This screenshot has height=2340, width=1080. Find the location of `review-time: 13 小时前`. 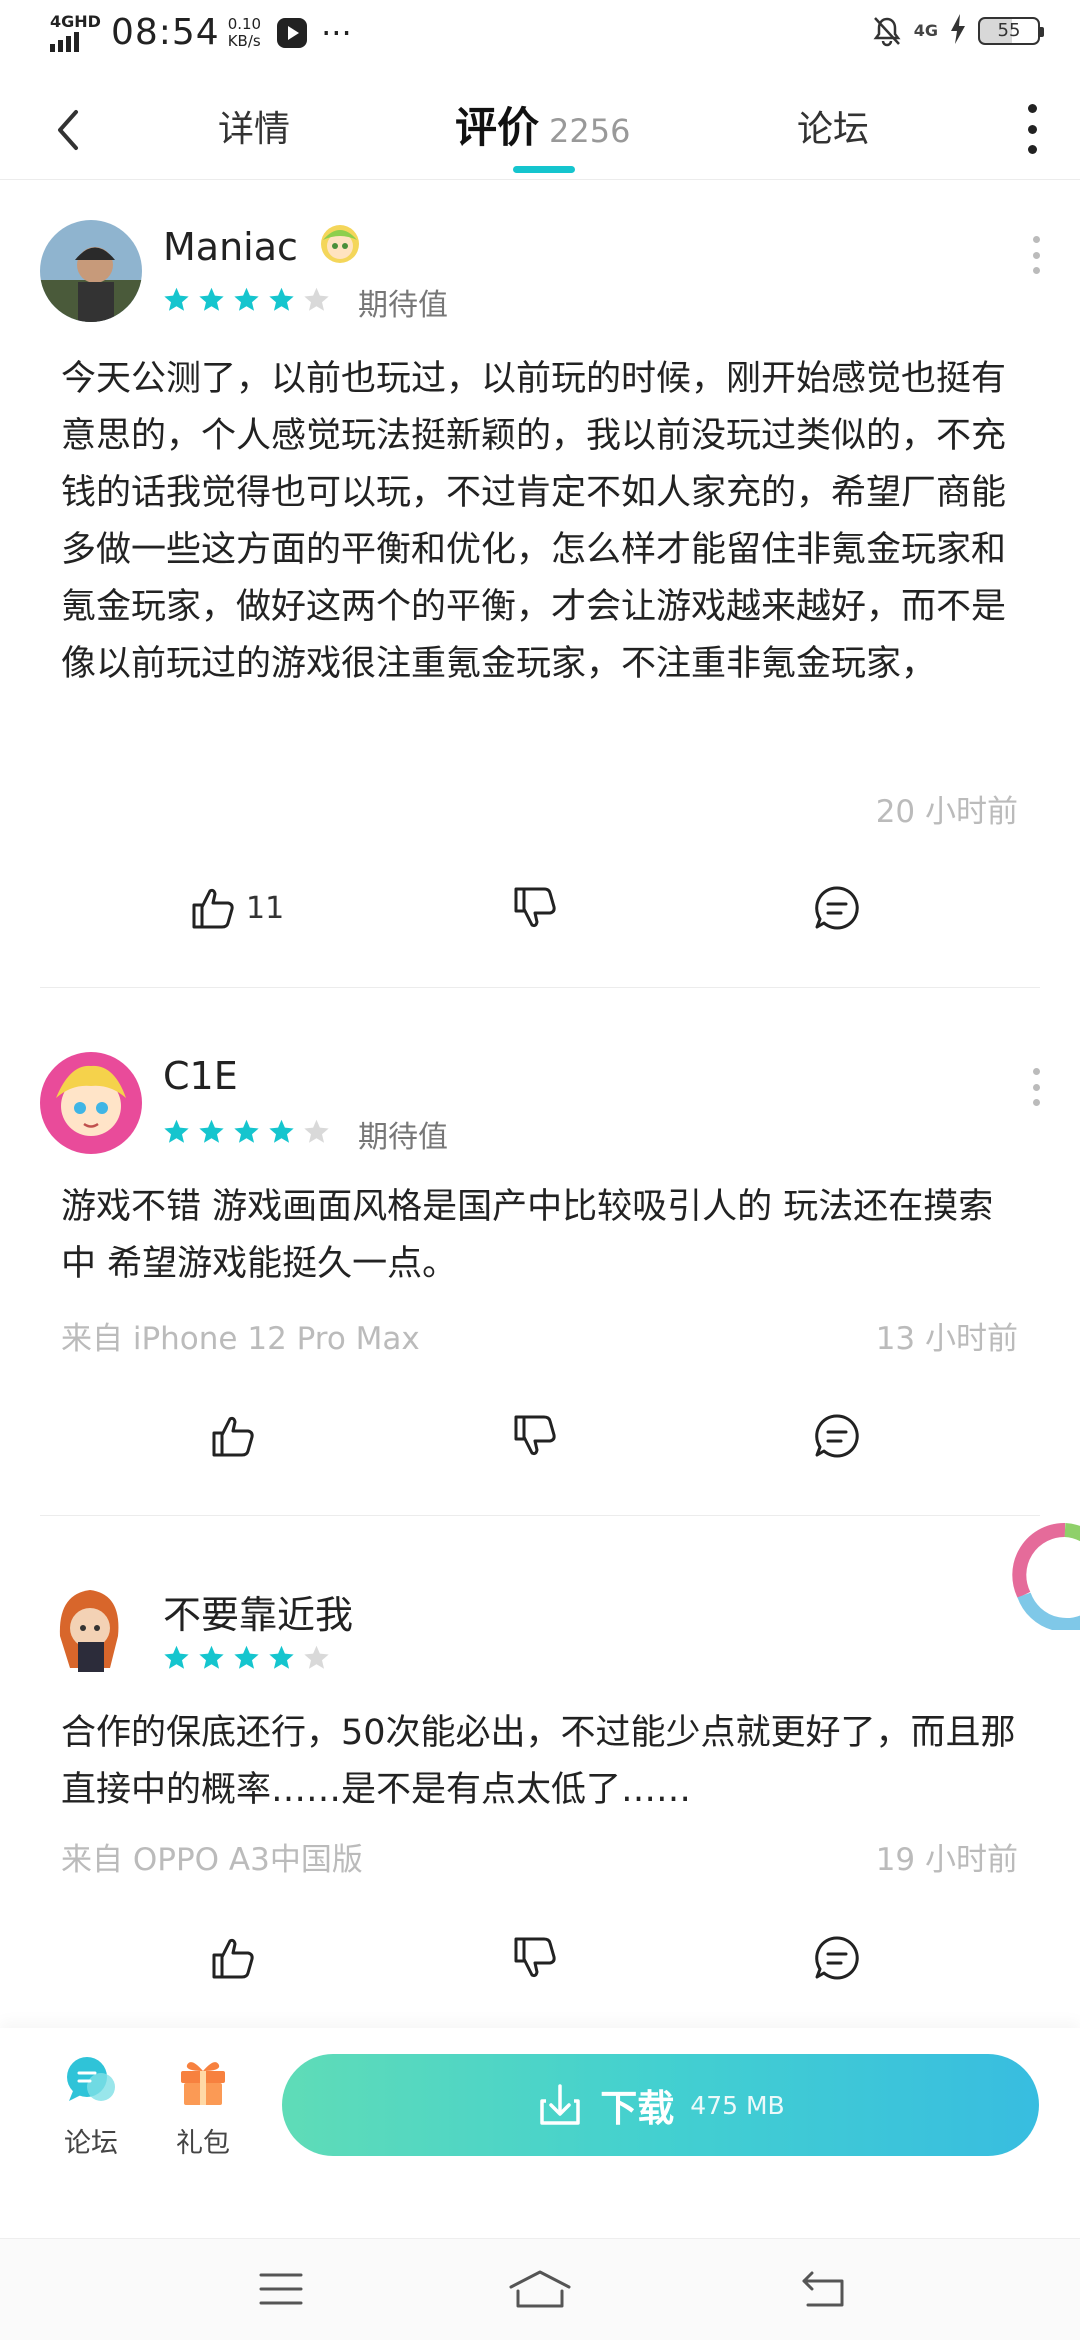

review-time: 13 小时前 is located at coordinates (946, 1339).